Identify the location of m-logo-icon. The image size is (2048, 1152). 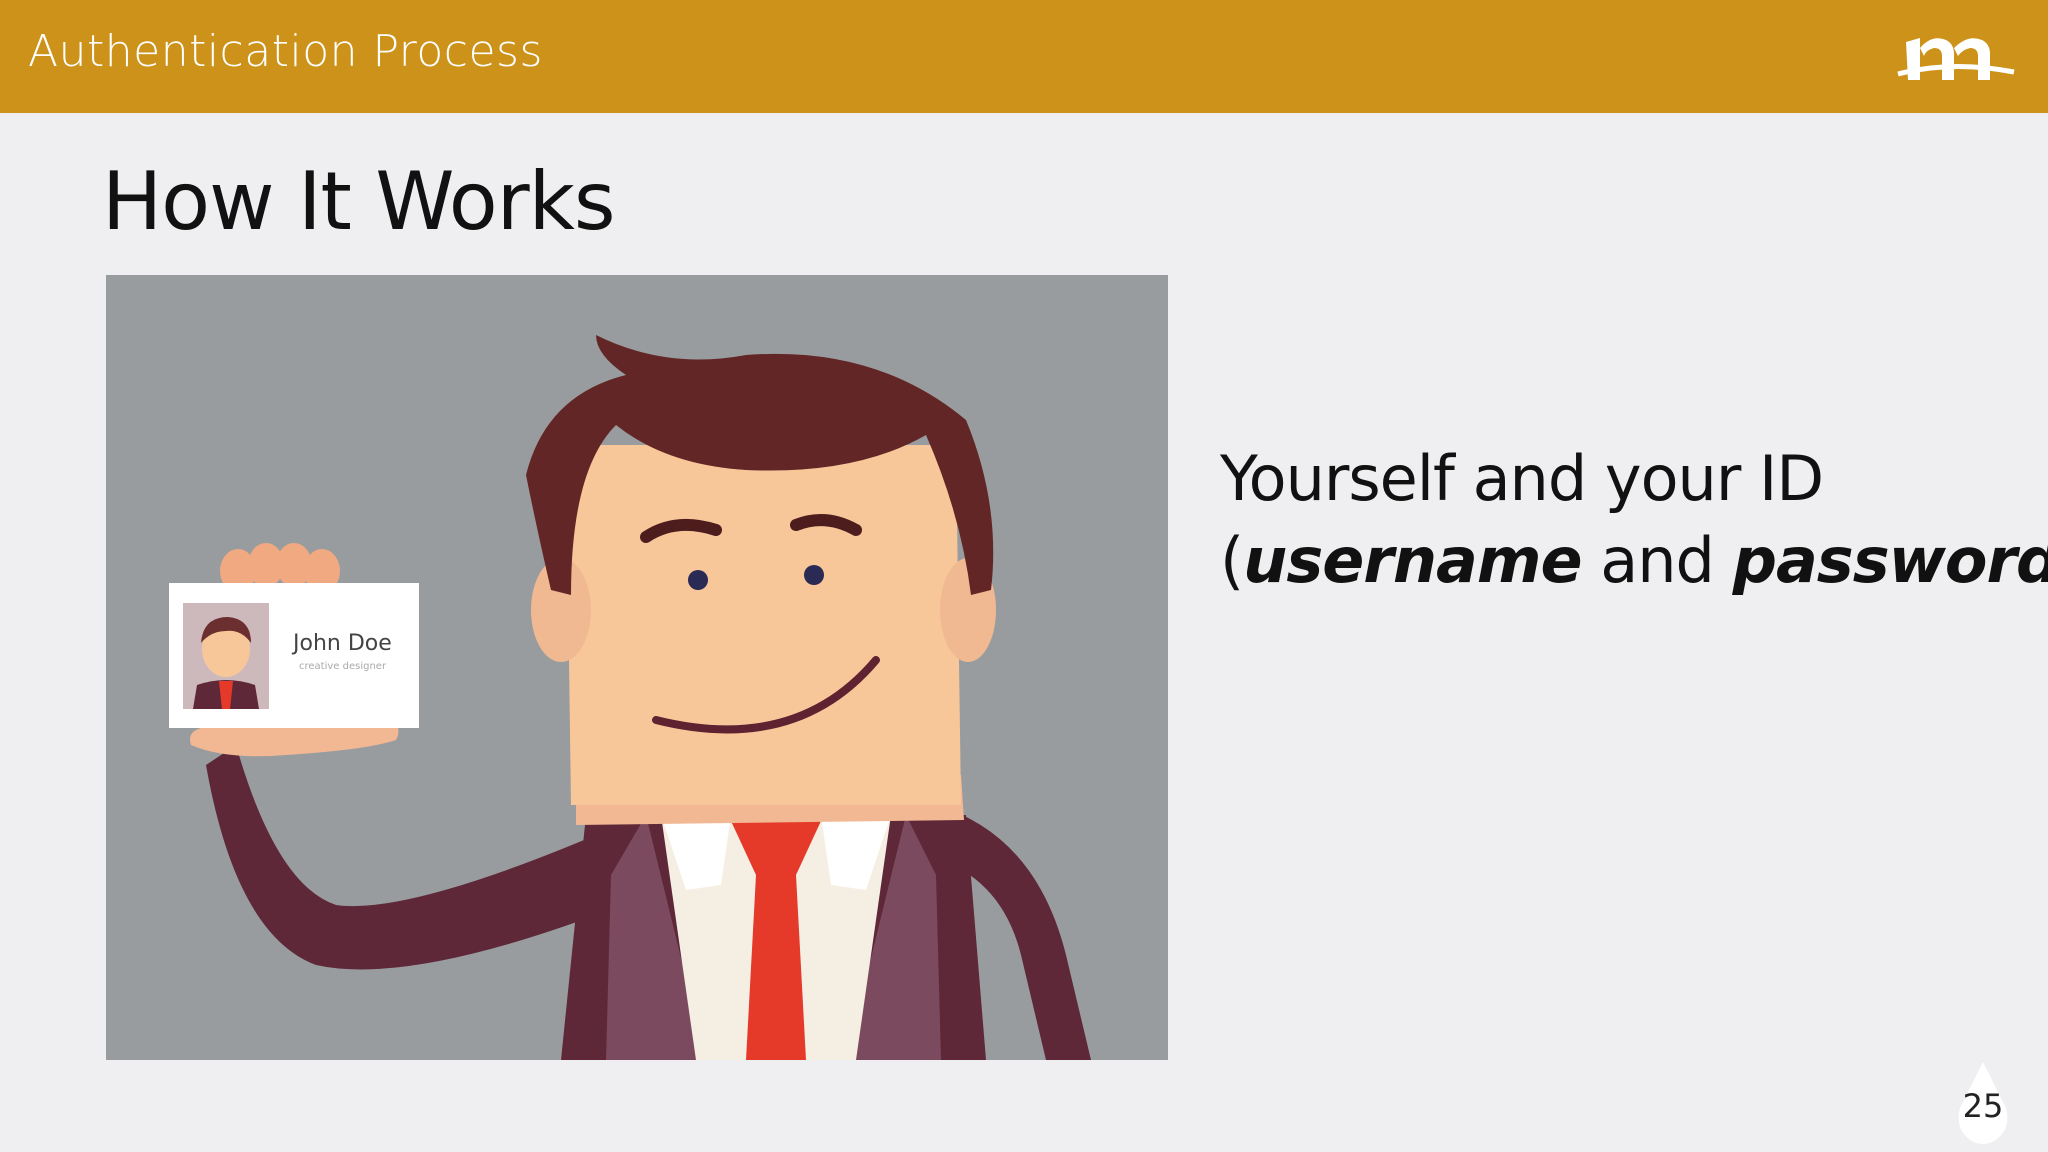
(1956, 59).